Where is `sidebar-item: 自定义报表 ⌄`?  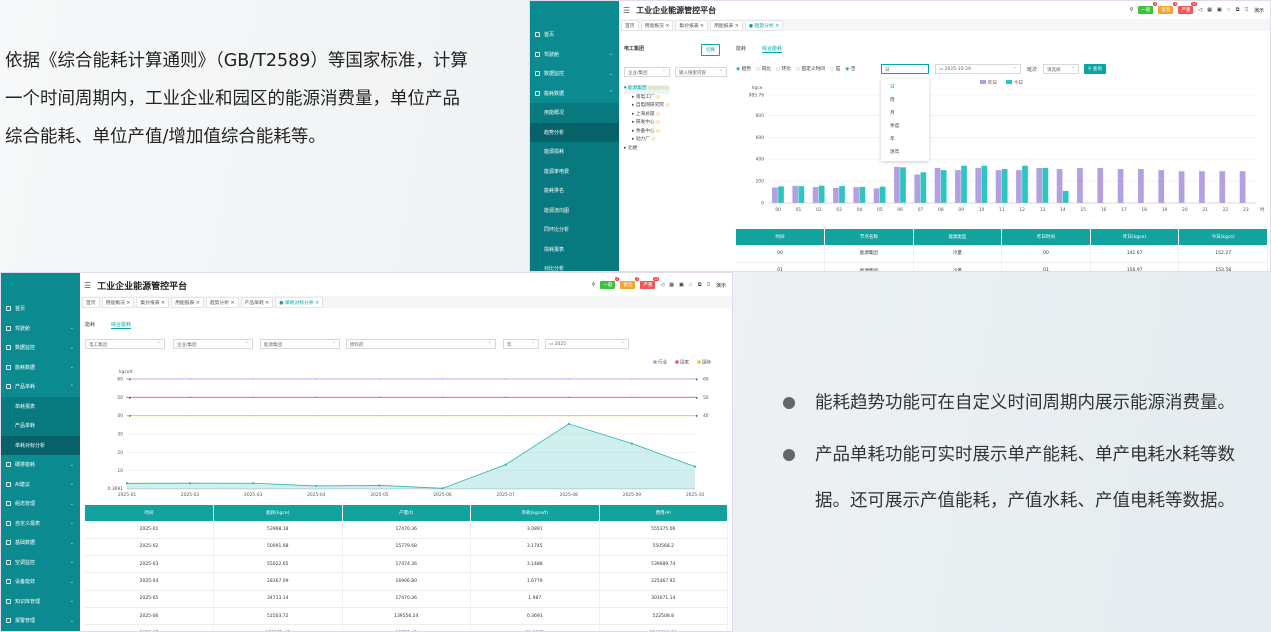
sidebar-item: 自定义报表 ⌄ is located at coordinates (40, 524).